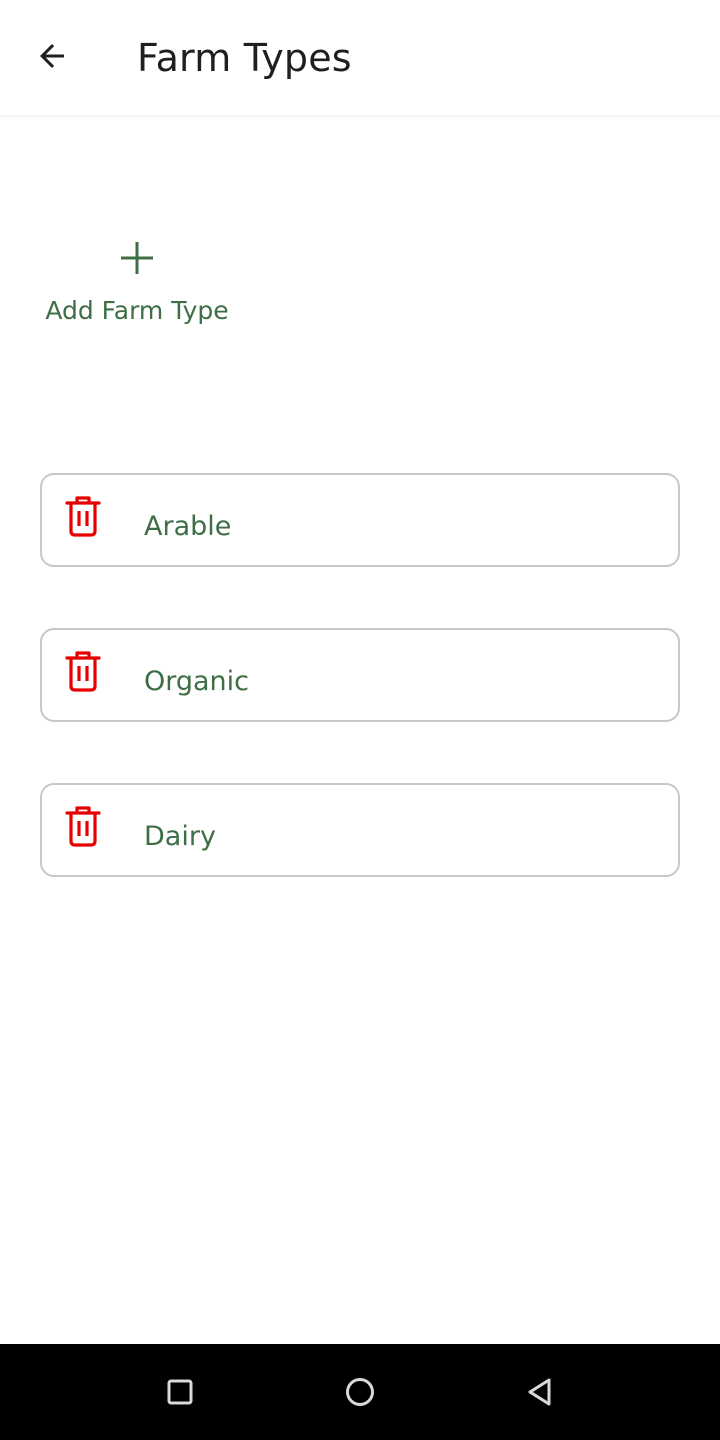 The image size is (720, 1440). I want to click on arrow-left-icon, so click(52, 56).